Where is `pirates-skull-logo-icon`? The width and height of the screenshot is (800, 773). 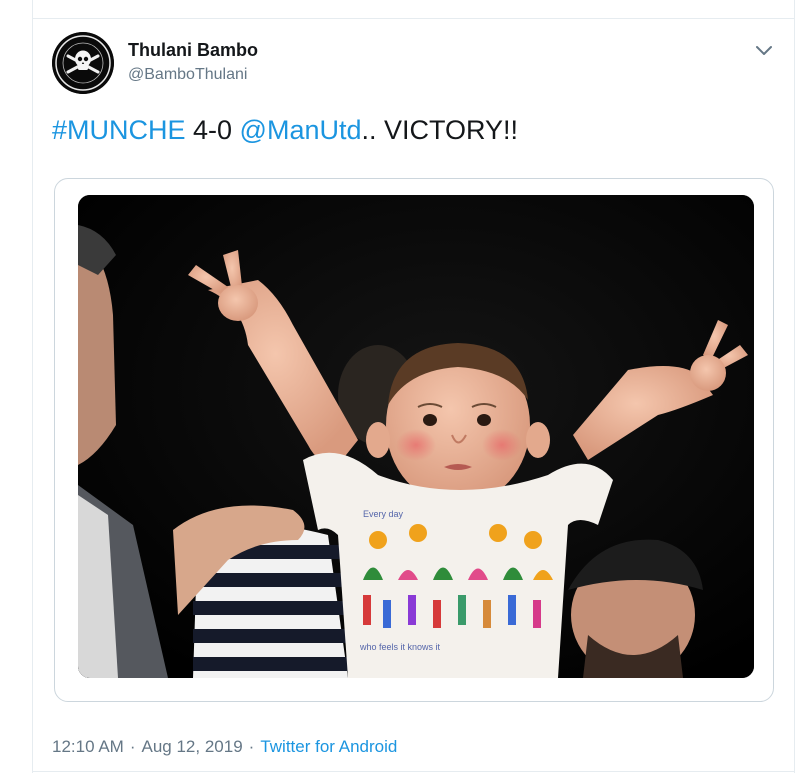 pirates-skull-logo-icon is located at coordinates (83, 63).